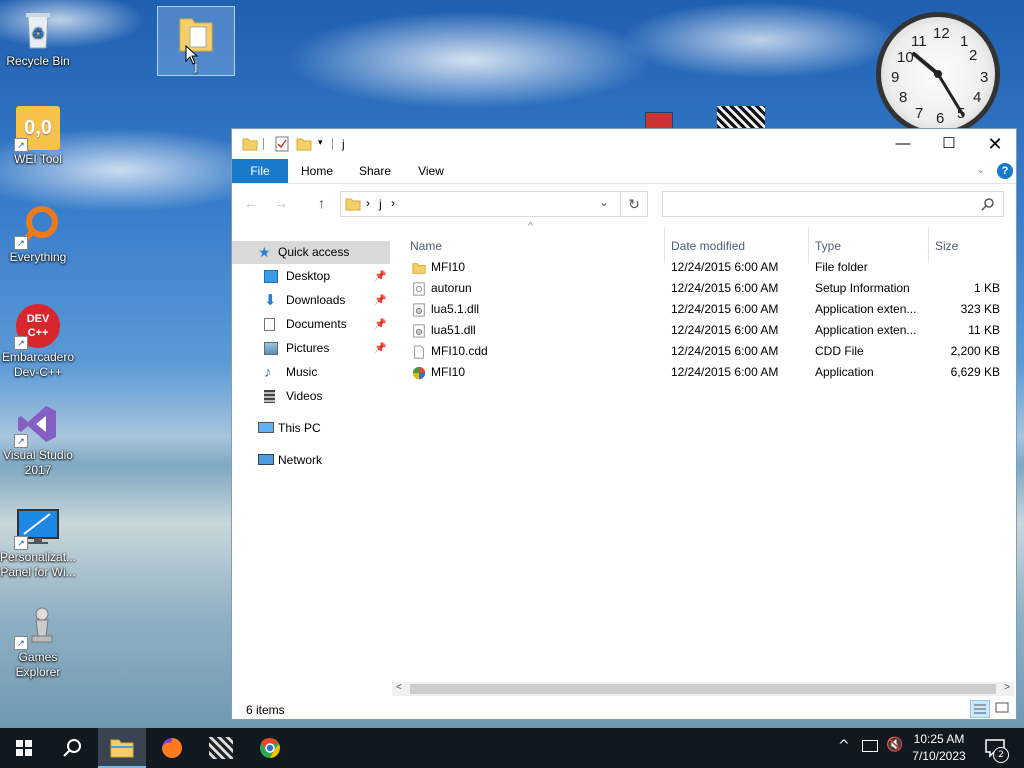 This screenshot has width=1024, height=768. Describe the element at coordinates (38, 440) in the screenshot. I see `desktop-icon-visual-studio: ↗ Visual Studio 2017` at that location.